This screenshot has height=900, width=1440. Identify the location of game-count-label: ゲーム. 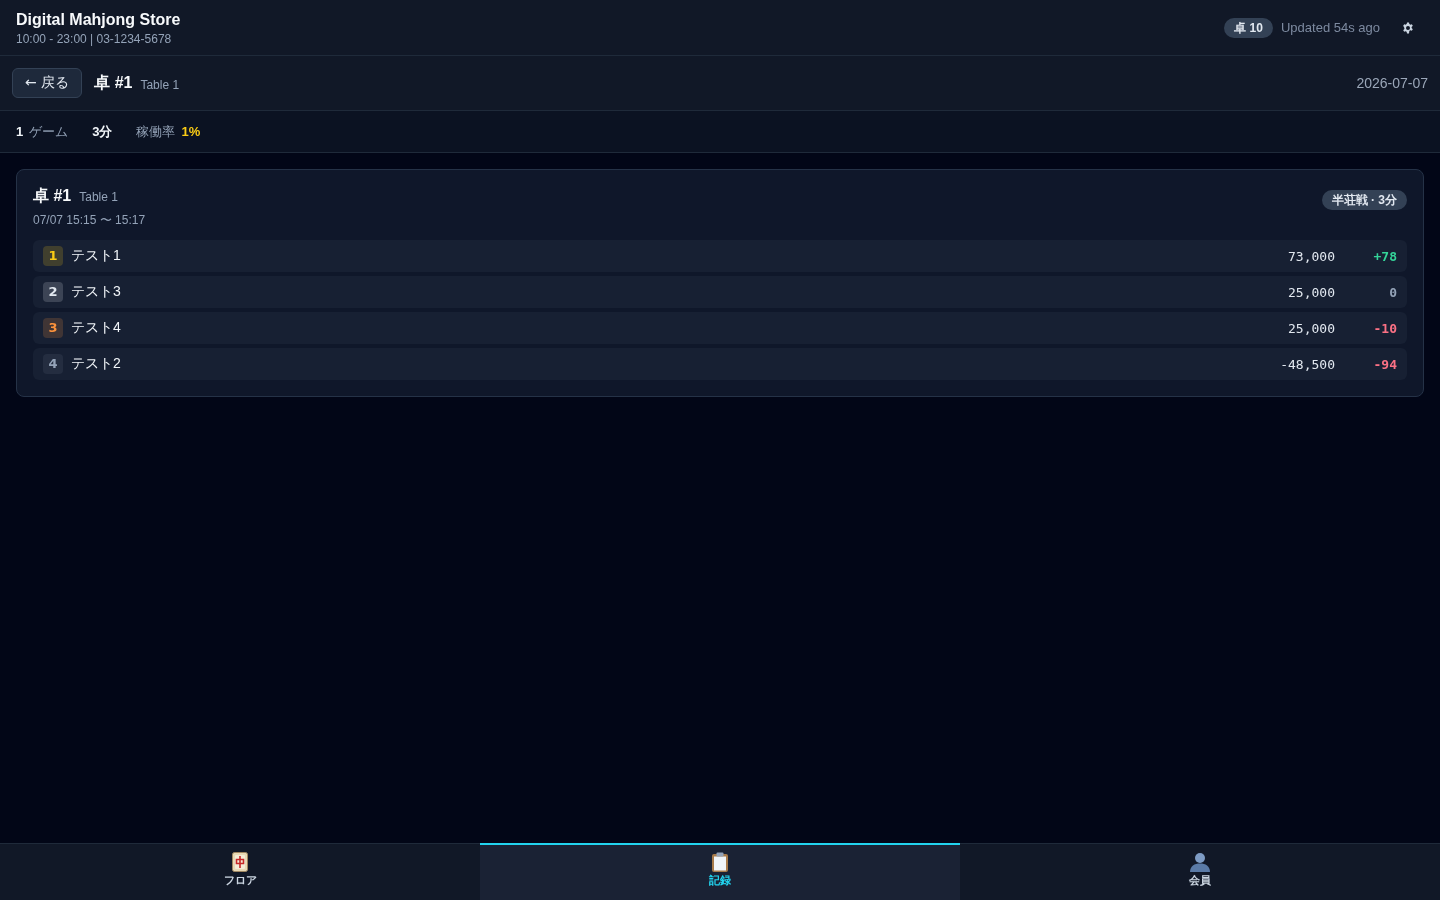
(49, 131).